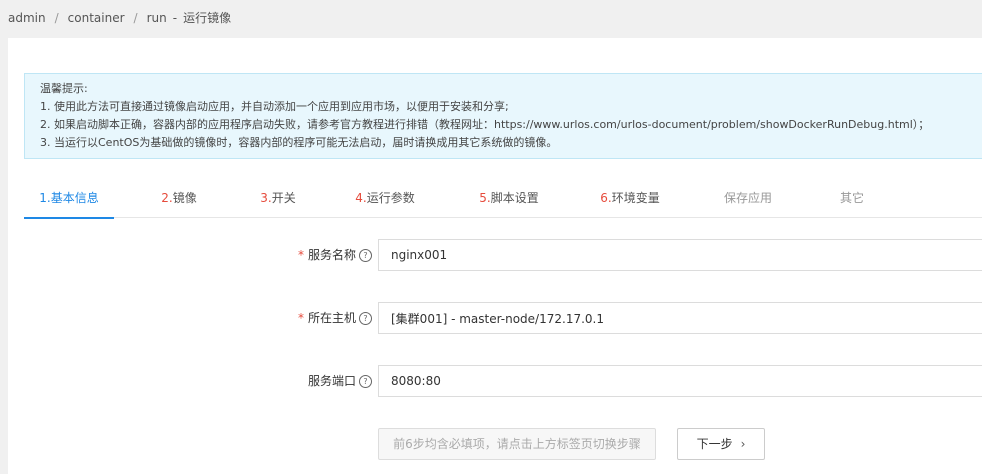  Describe the element at coordinates (96, 18) in the screenshot. I see `breadcrumb-container: container` at that location.